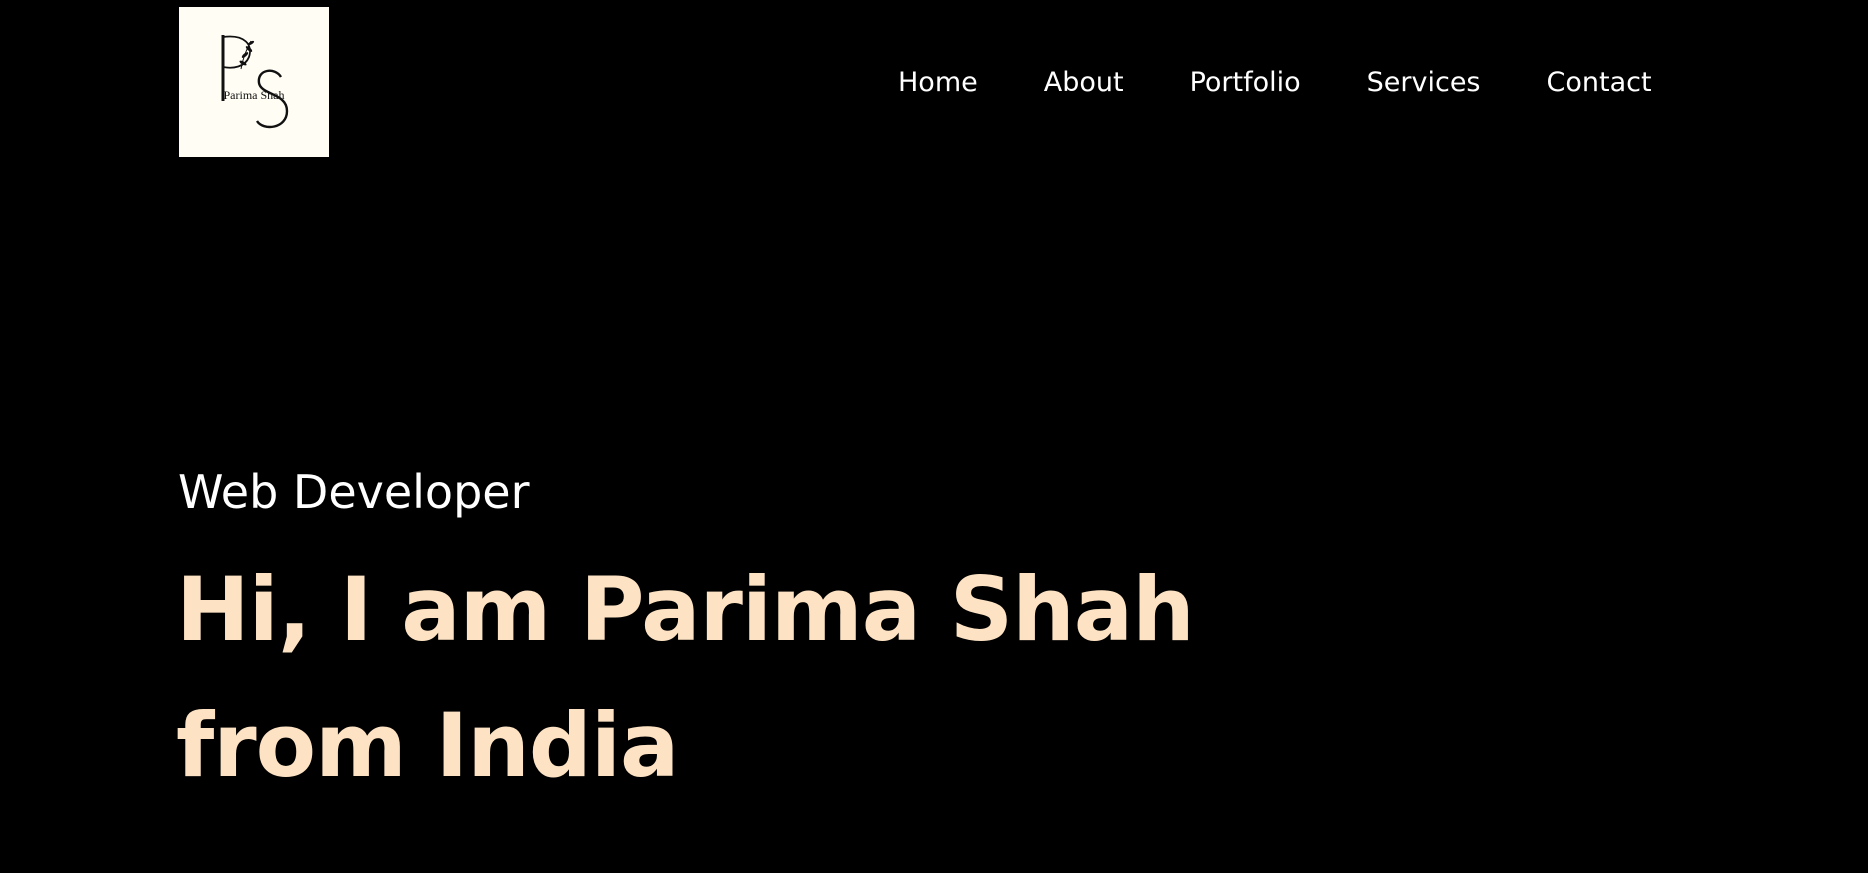 This screenshot has width=1868, height=873. I want to click on nav-link-portfolio: Portfolio, so click(1245, 83).